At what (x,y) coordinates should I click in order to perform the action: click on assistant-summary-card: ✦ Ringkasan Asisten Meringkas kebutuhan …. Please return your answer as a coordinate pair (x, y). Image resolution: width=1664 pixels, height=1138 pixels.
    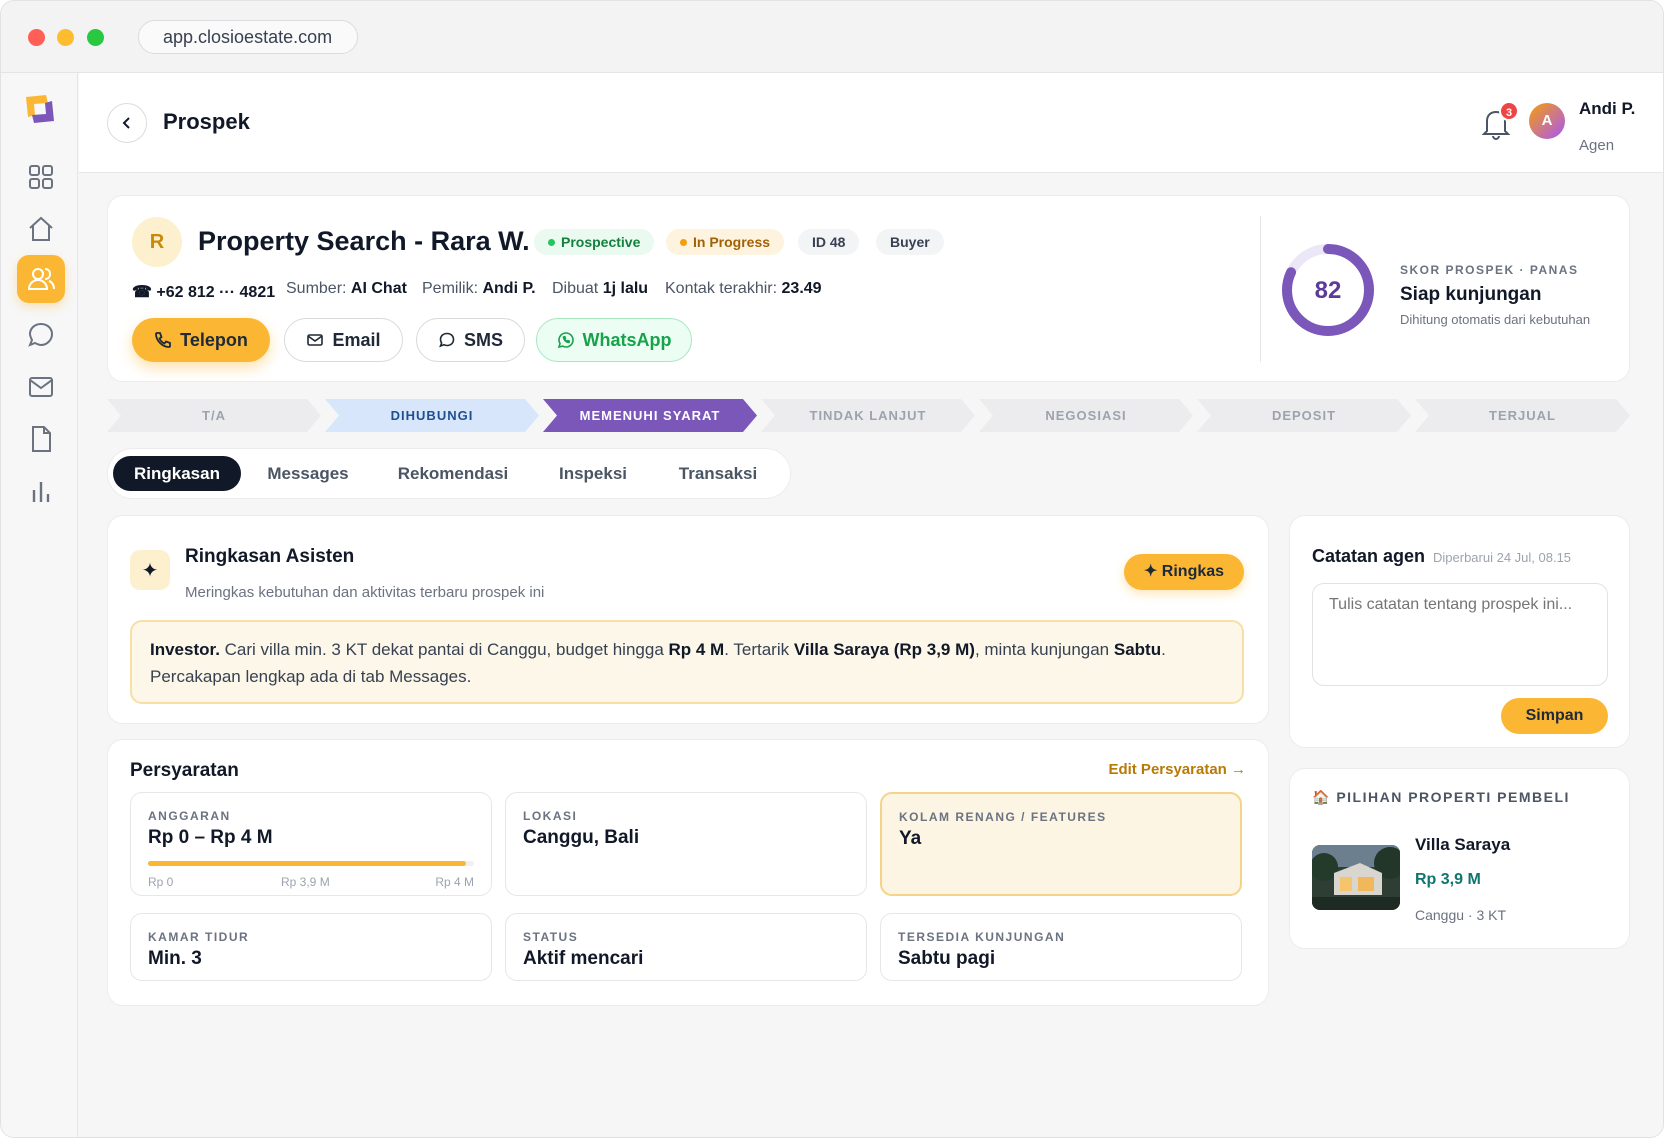
    Looking at the image, I should click on (688, 619).